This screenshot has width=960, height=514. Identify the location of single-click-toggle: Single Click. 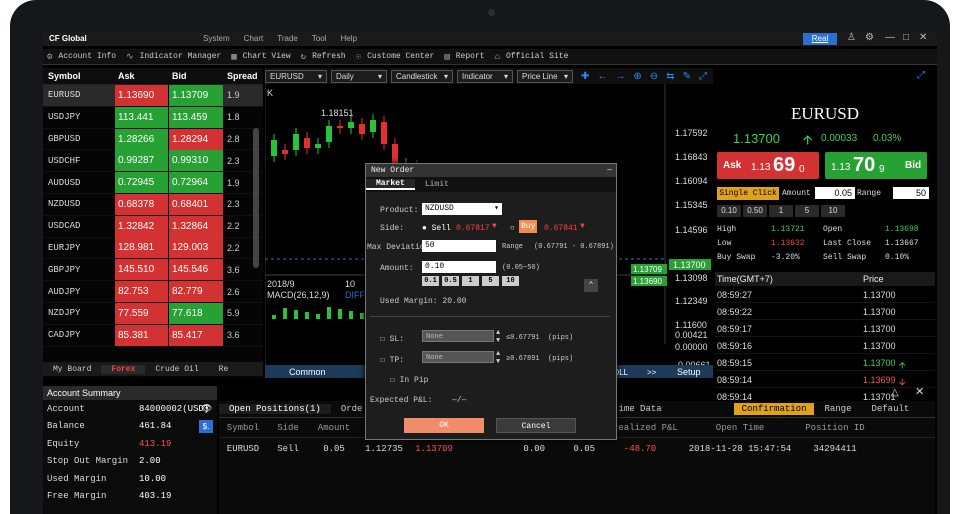
(748, 193).